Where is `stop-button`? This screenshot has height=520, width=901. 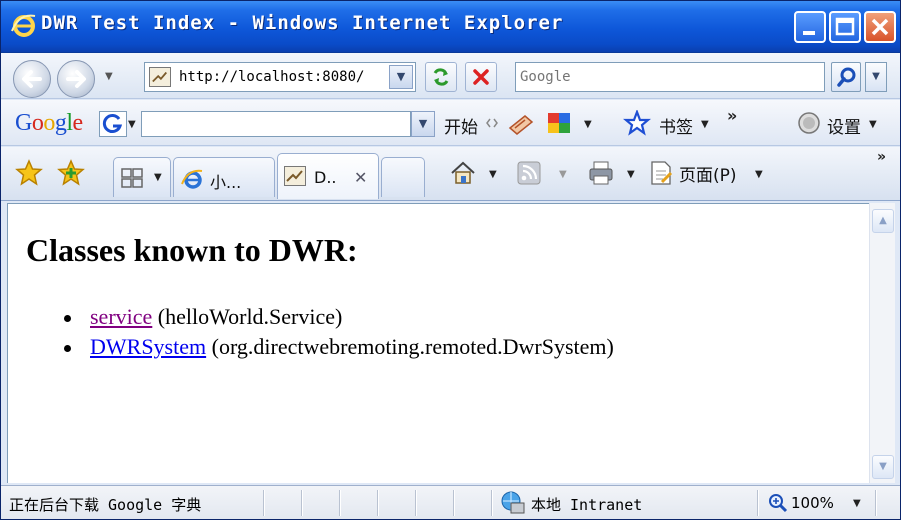
stop-button is located at coordinates (481, 77).